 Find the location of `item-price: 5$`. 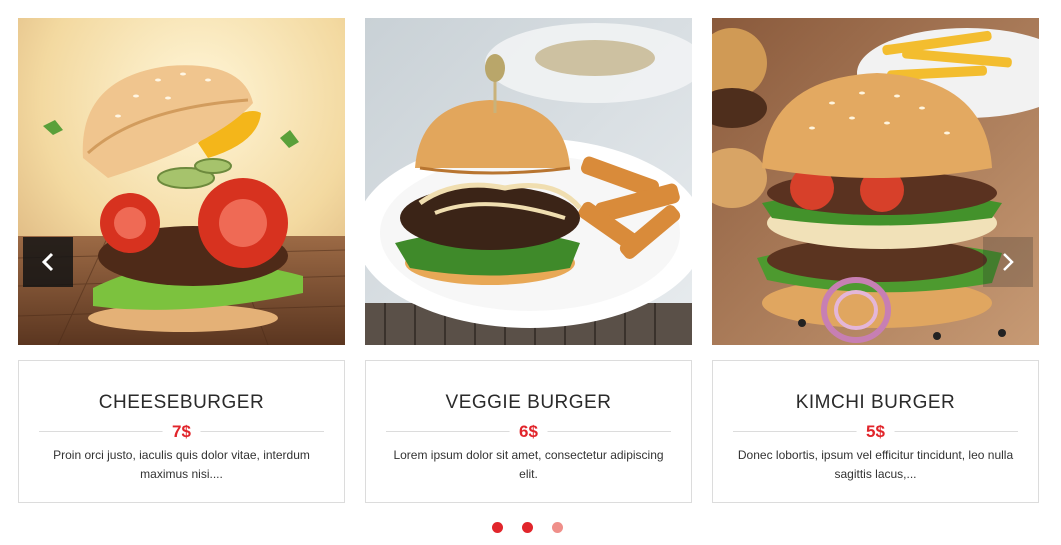

item-price: 5$ is located at coordinates (875, 432).